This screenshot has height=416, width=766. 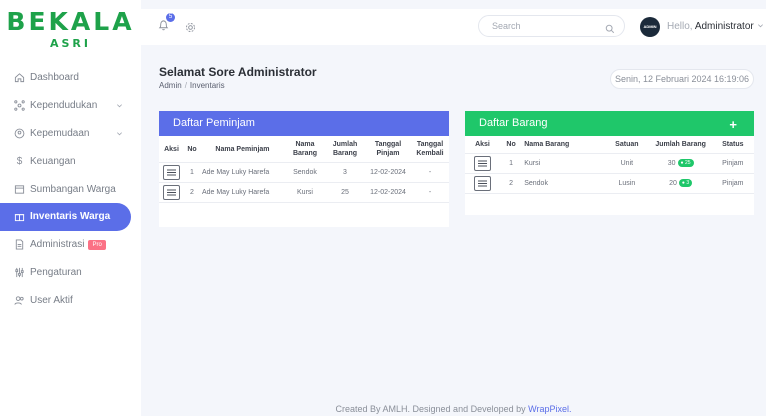 I want to click on document-icon, so click(x=19, y=244).